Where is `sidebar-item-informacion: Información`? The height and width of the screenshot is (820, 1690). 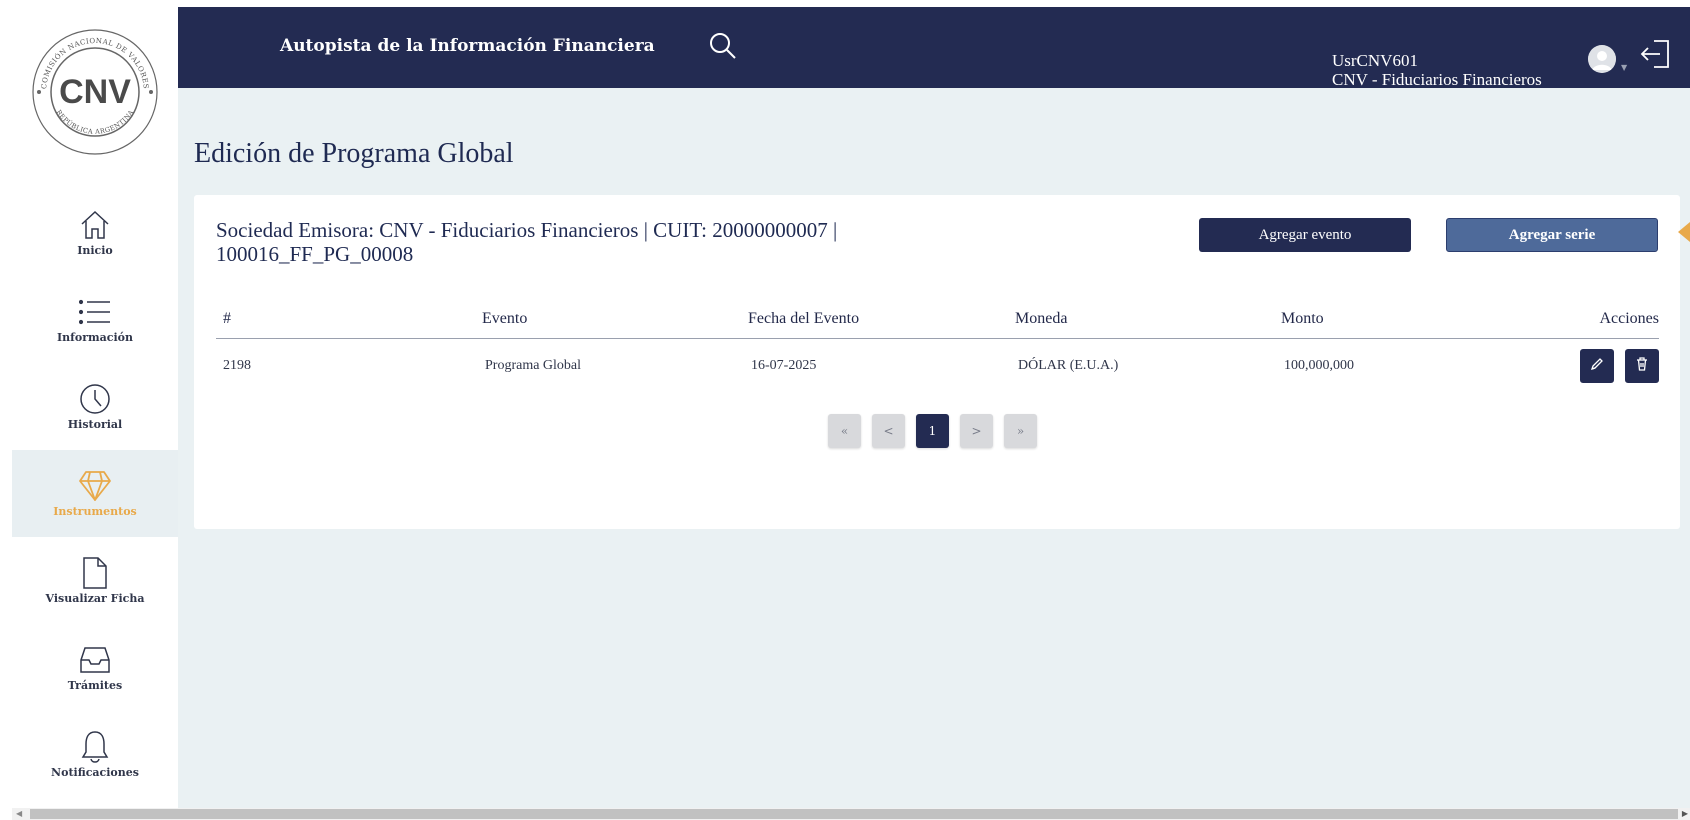
sidebar-item-informacion: Información is located at coordinates (95, 319).